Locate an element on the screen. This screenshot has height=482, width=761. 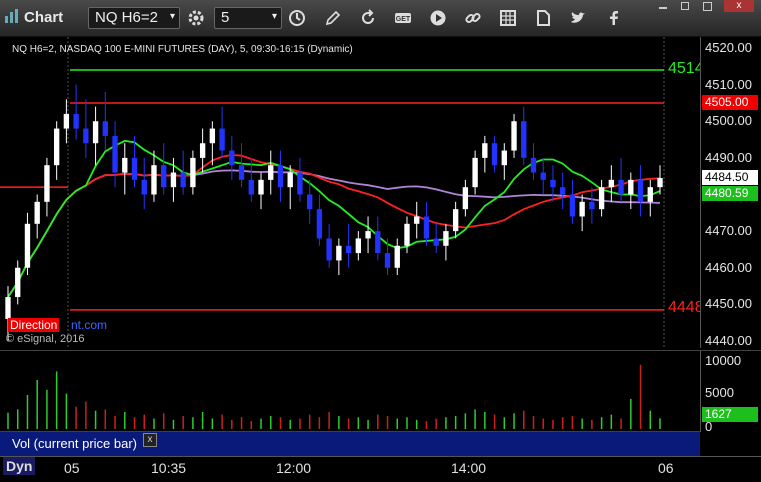
clock-icon is located at coordinates (297, 18).